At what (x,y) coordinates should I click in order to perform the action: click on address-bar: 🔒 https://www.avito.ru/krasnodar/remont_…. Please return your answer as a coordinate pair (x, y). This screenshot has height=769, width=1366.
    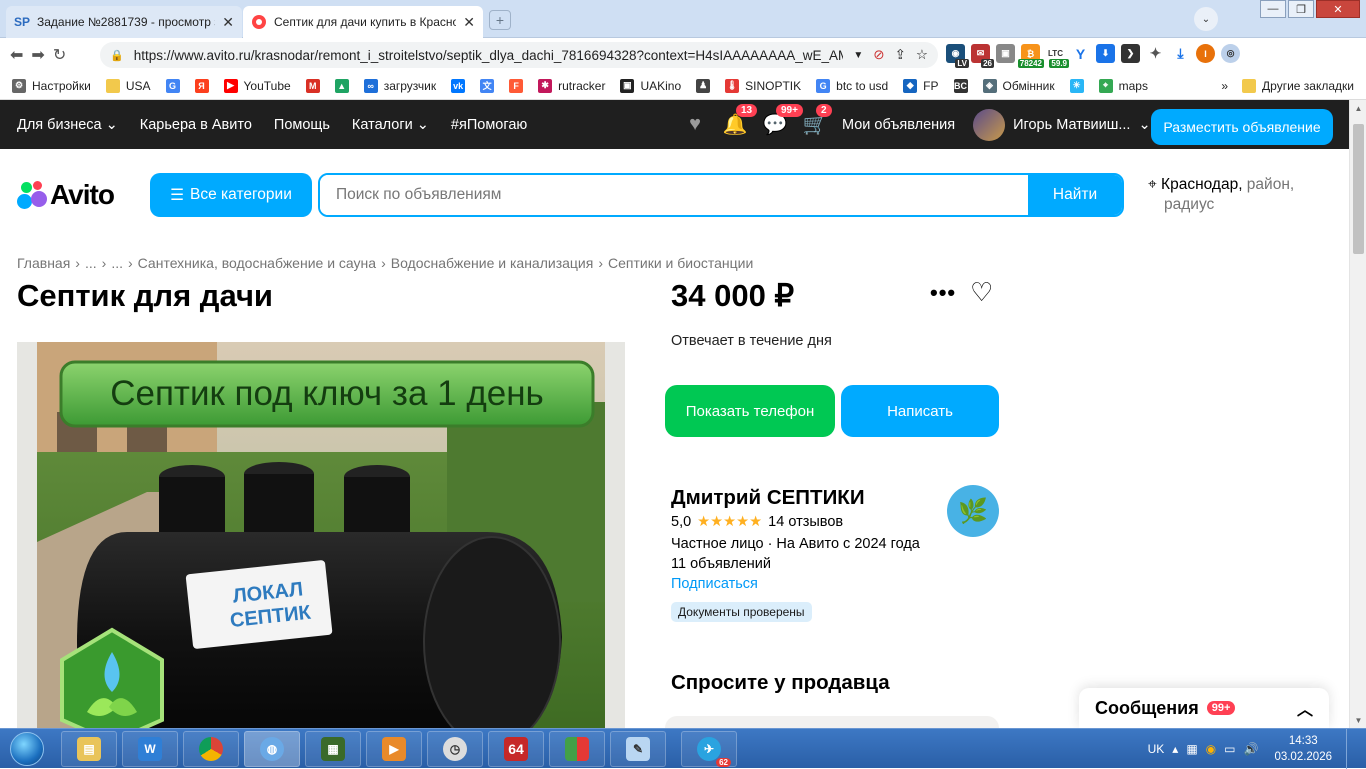
    Looking at the image, I should click on (519, 55).